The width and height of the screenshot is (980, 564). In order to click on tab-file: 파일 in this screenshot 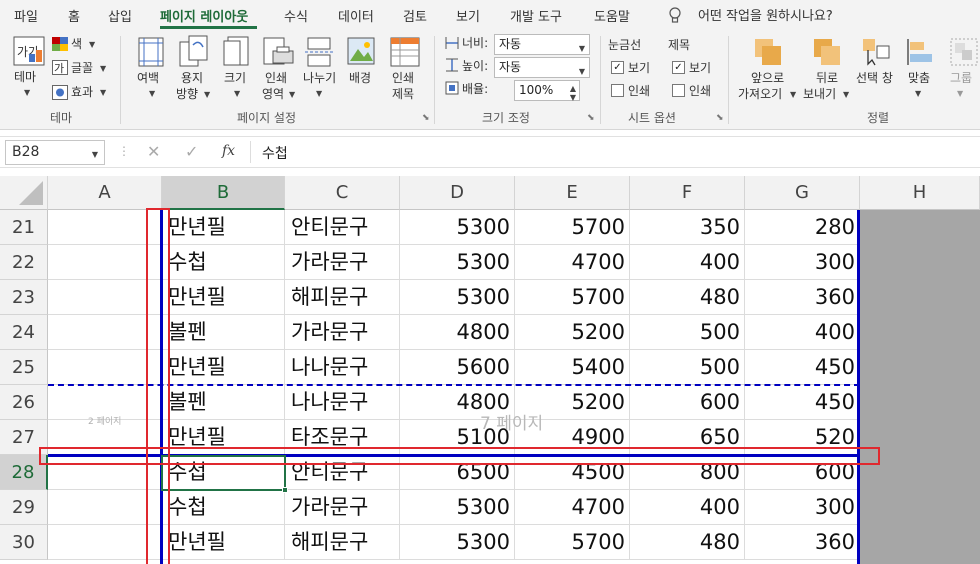, I will do `click(26, 15)`.